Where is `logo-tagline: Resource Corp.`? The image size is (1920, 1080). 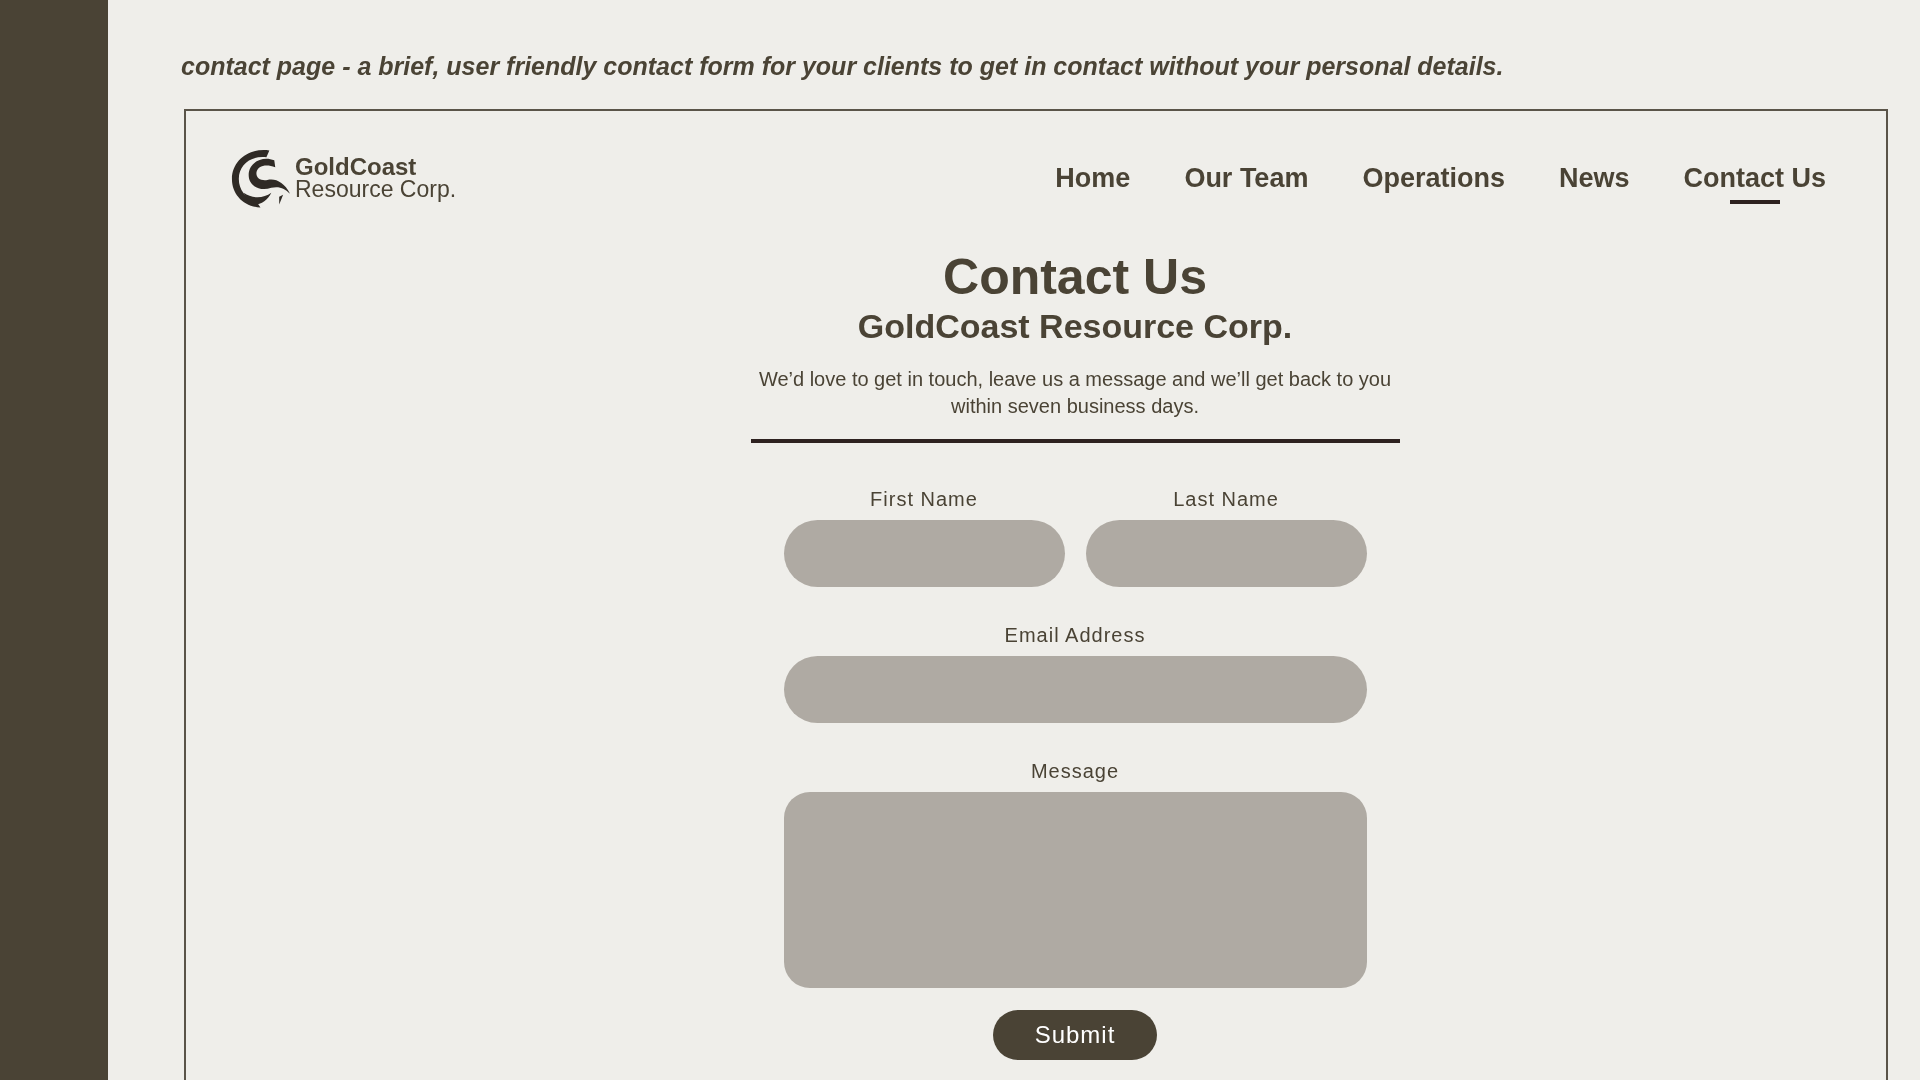
logo-tagline: Resource Corp. is located at coordinates (376, 189).